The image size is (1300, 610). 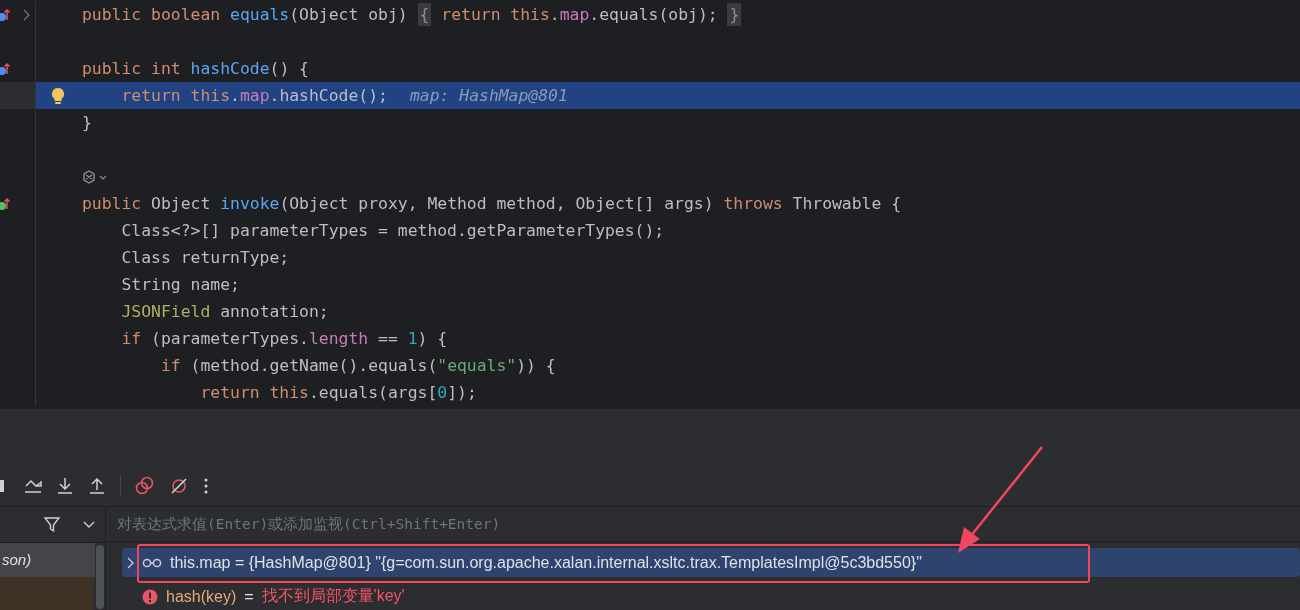 I want to click on error-message: 找不到局部变量'key', so click(x=333, y=596).